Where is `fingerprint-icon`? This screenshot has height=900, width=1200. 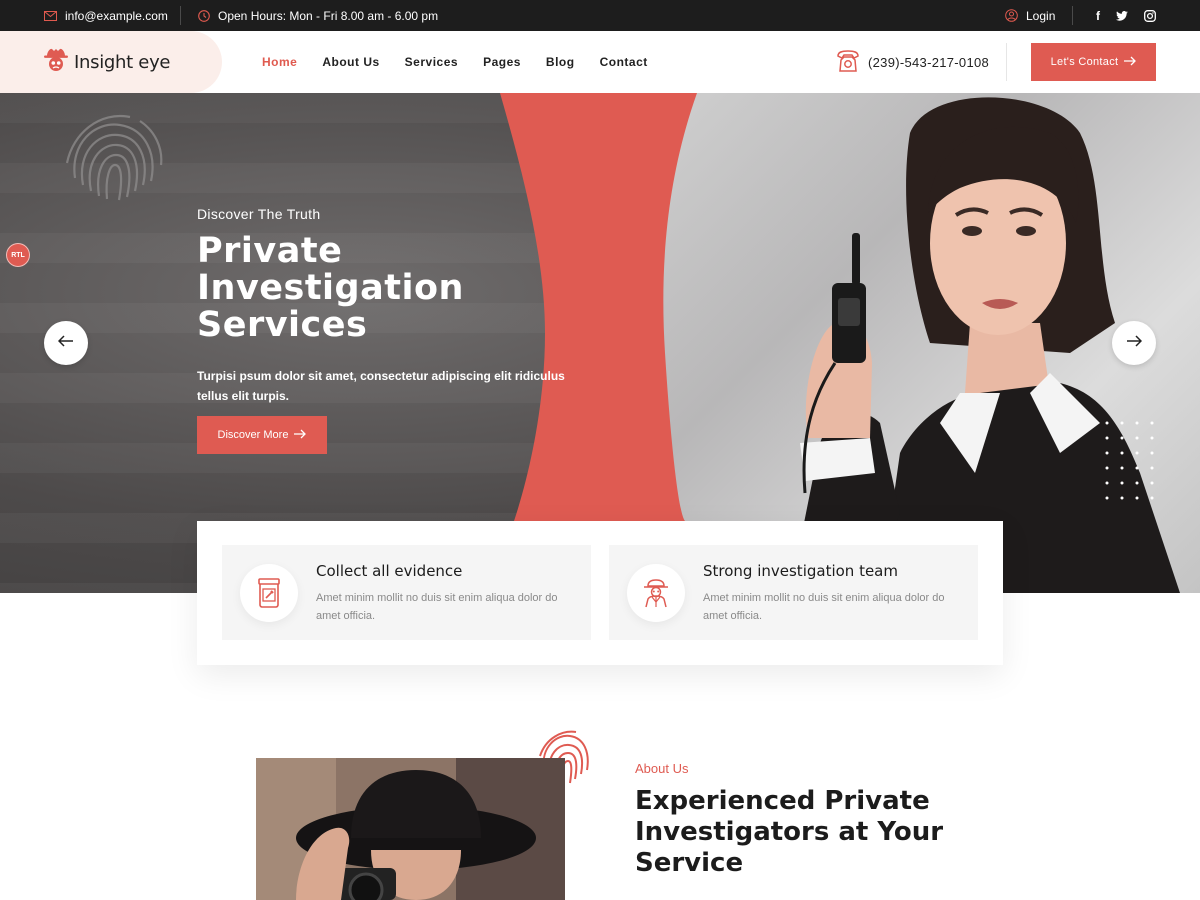
fingerprint-icon is located at coordinates (114, 157).